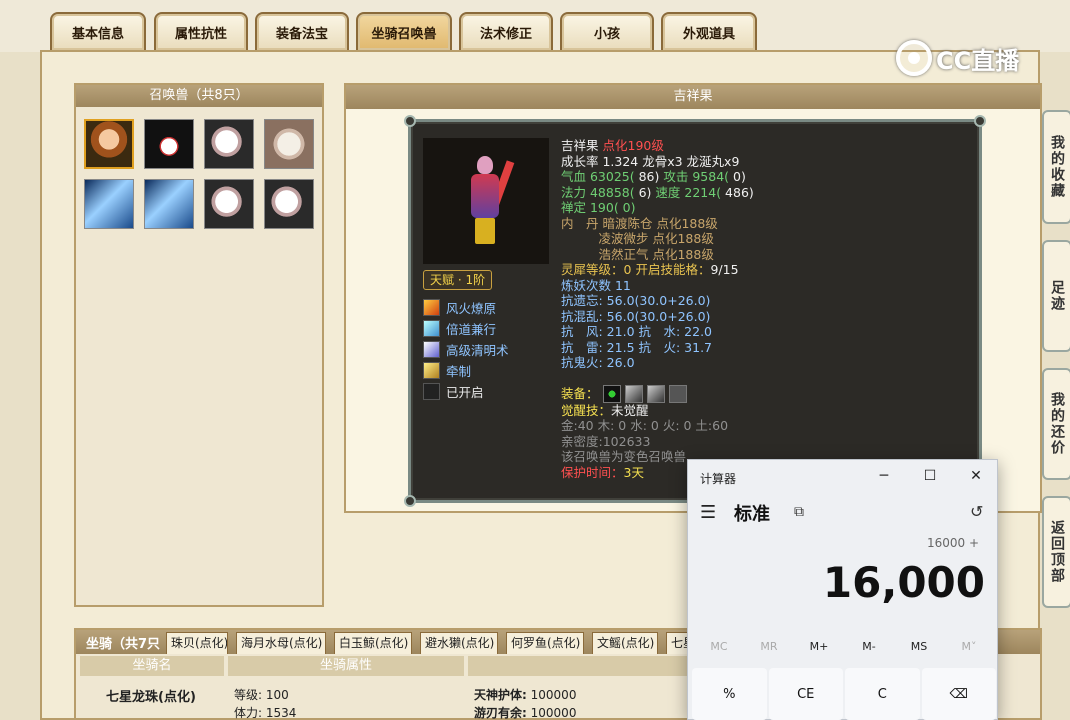 The image size is (1070, 720). I want to click on atk-extra: 0), so click(737, 176).